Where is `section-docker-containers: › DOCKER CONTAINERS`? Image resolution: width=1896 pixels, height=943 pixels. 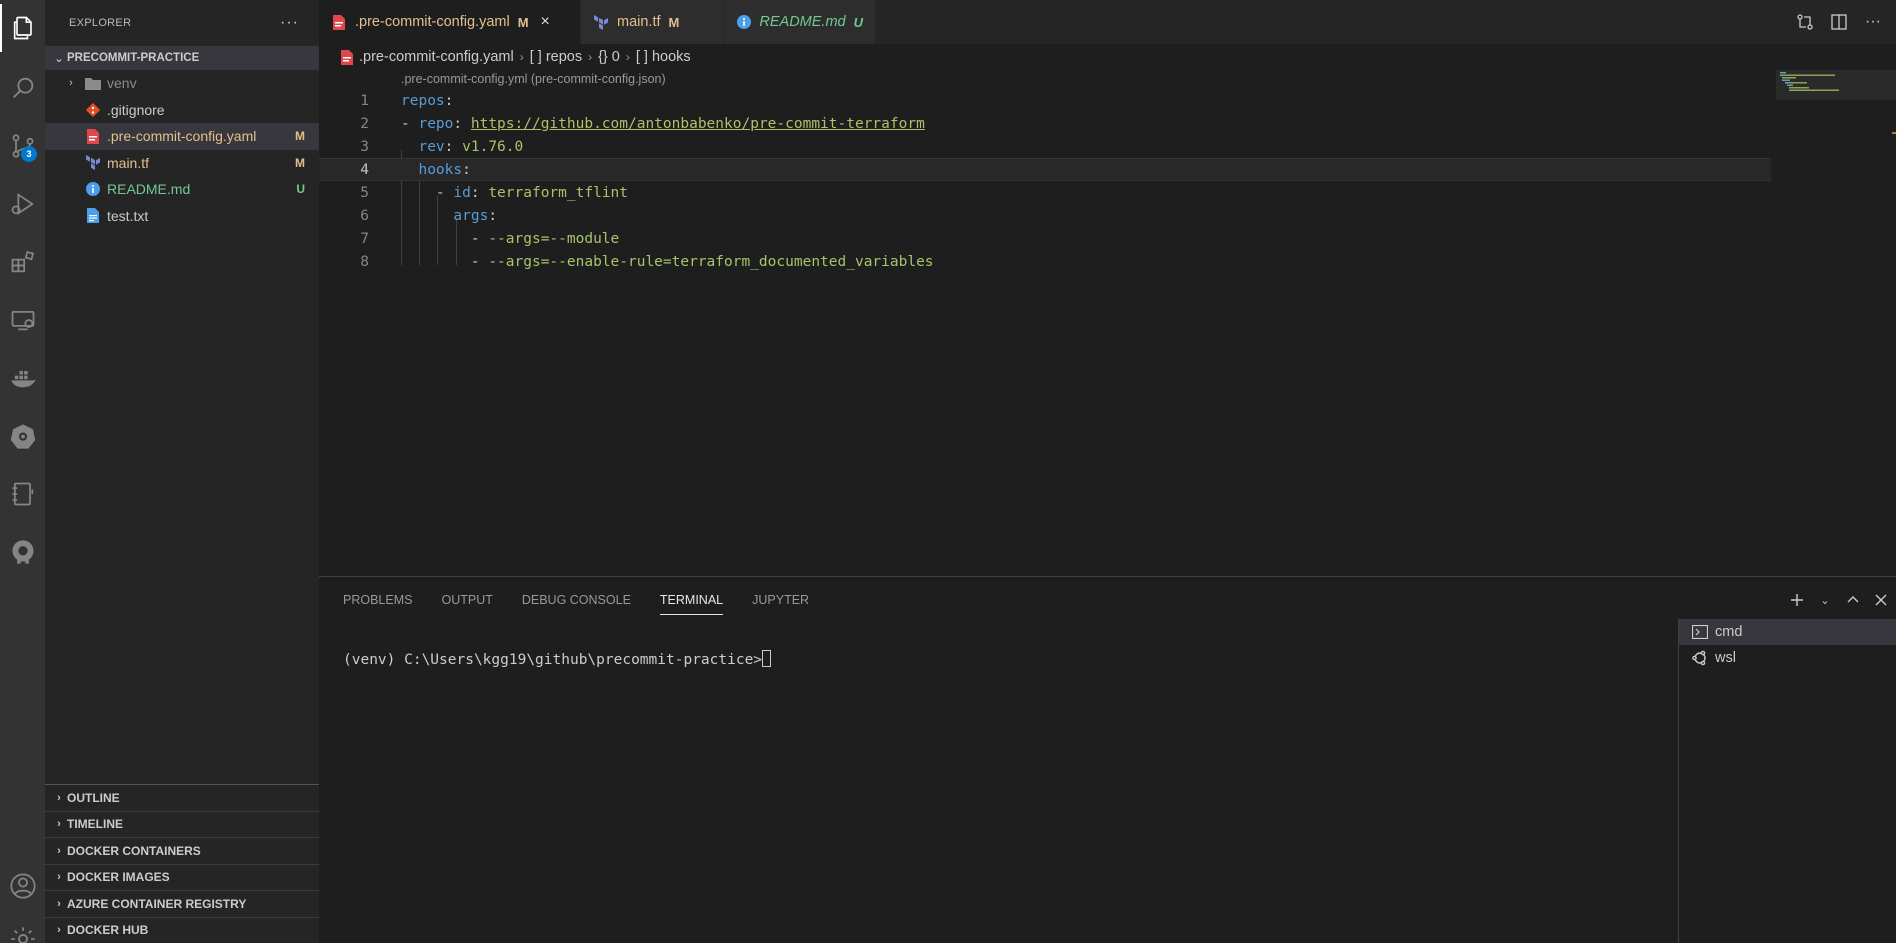 section-docker-containers: › DOCKER CONTAINERS is located at coordinates (182, 850).